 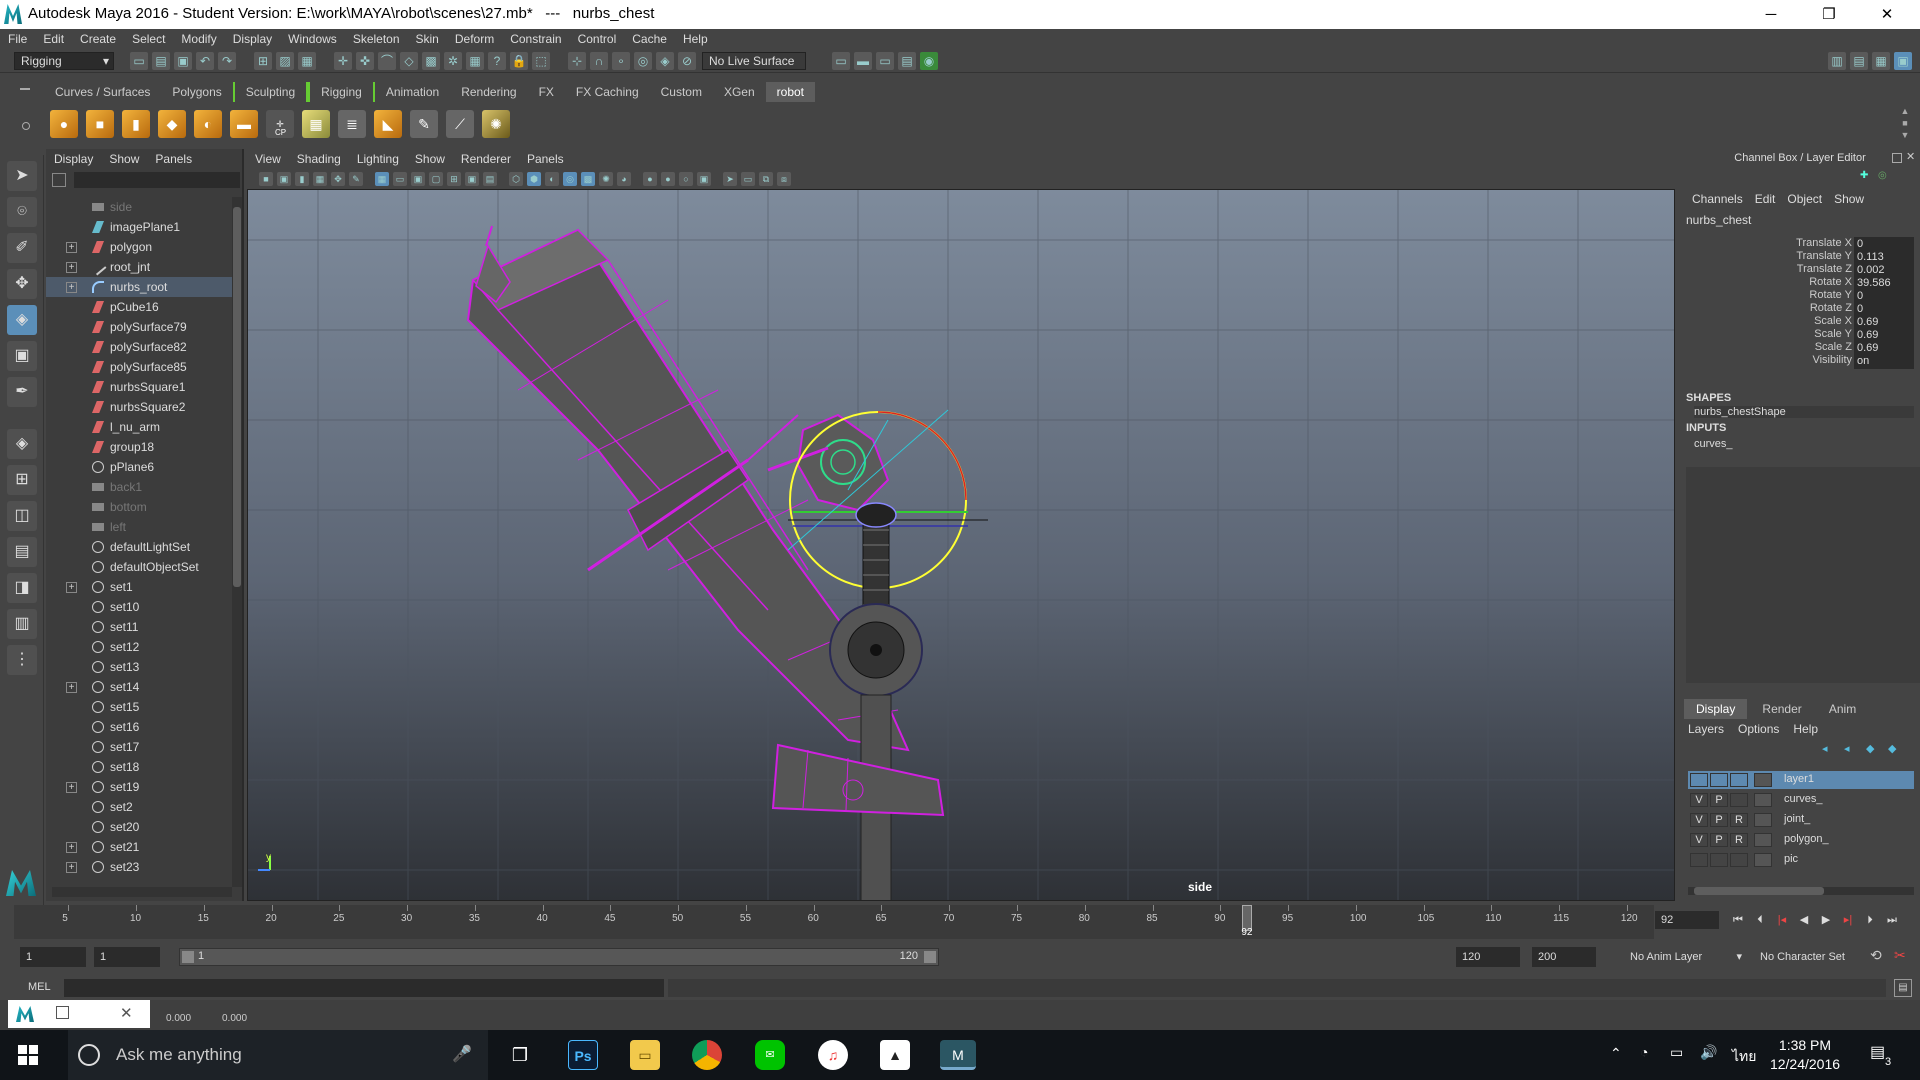 I want to click on tool-settings-icon: ▦, so click(x=1881, y=60).